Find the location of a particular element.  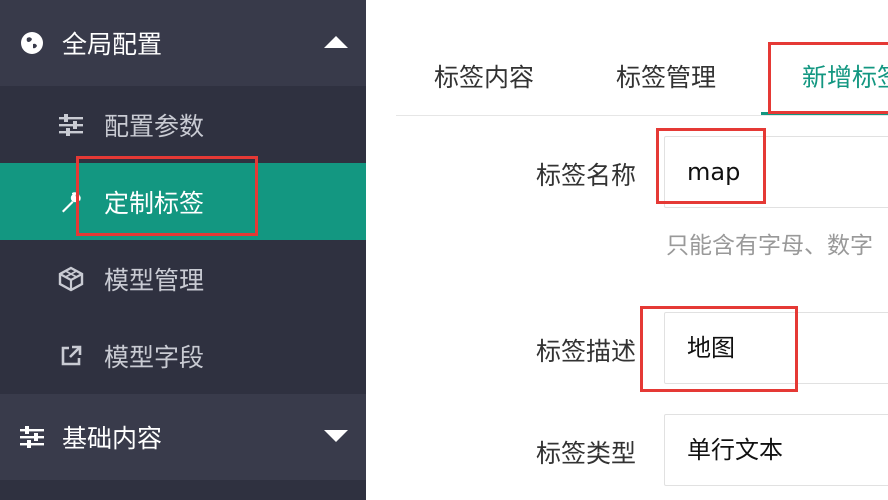

sidebar-item-model-fields: 模型字段 is located at coordinates (183, 355).